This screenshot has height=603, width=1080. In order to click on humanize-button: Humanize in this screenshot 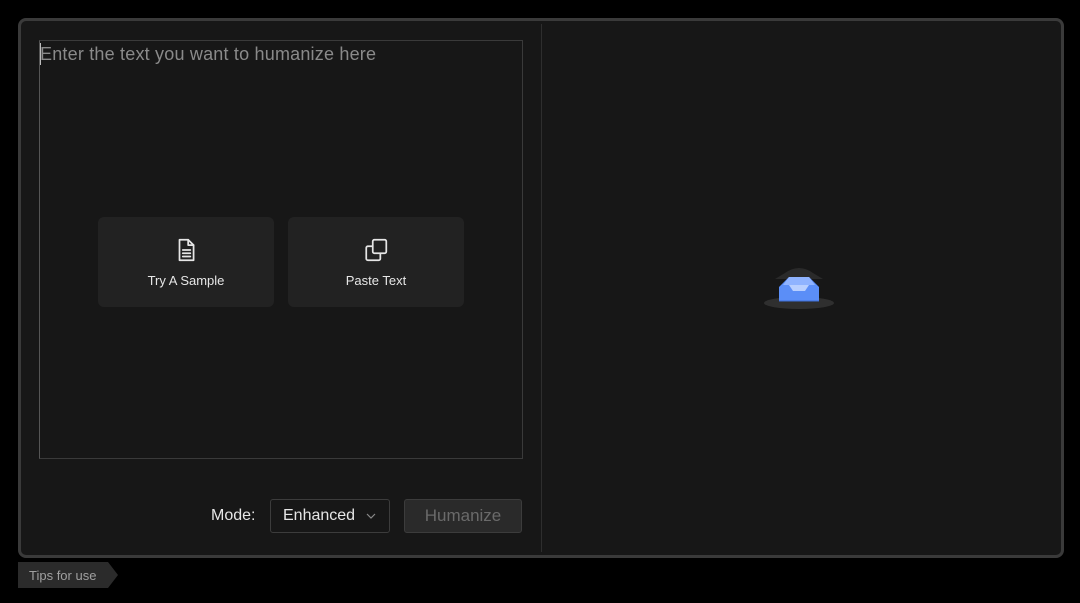, I will do `click(463, 516)`.